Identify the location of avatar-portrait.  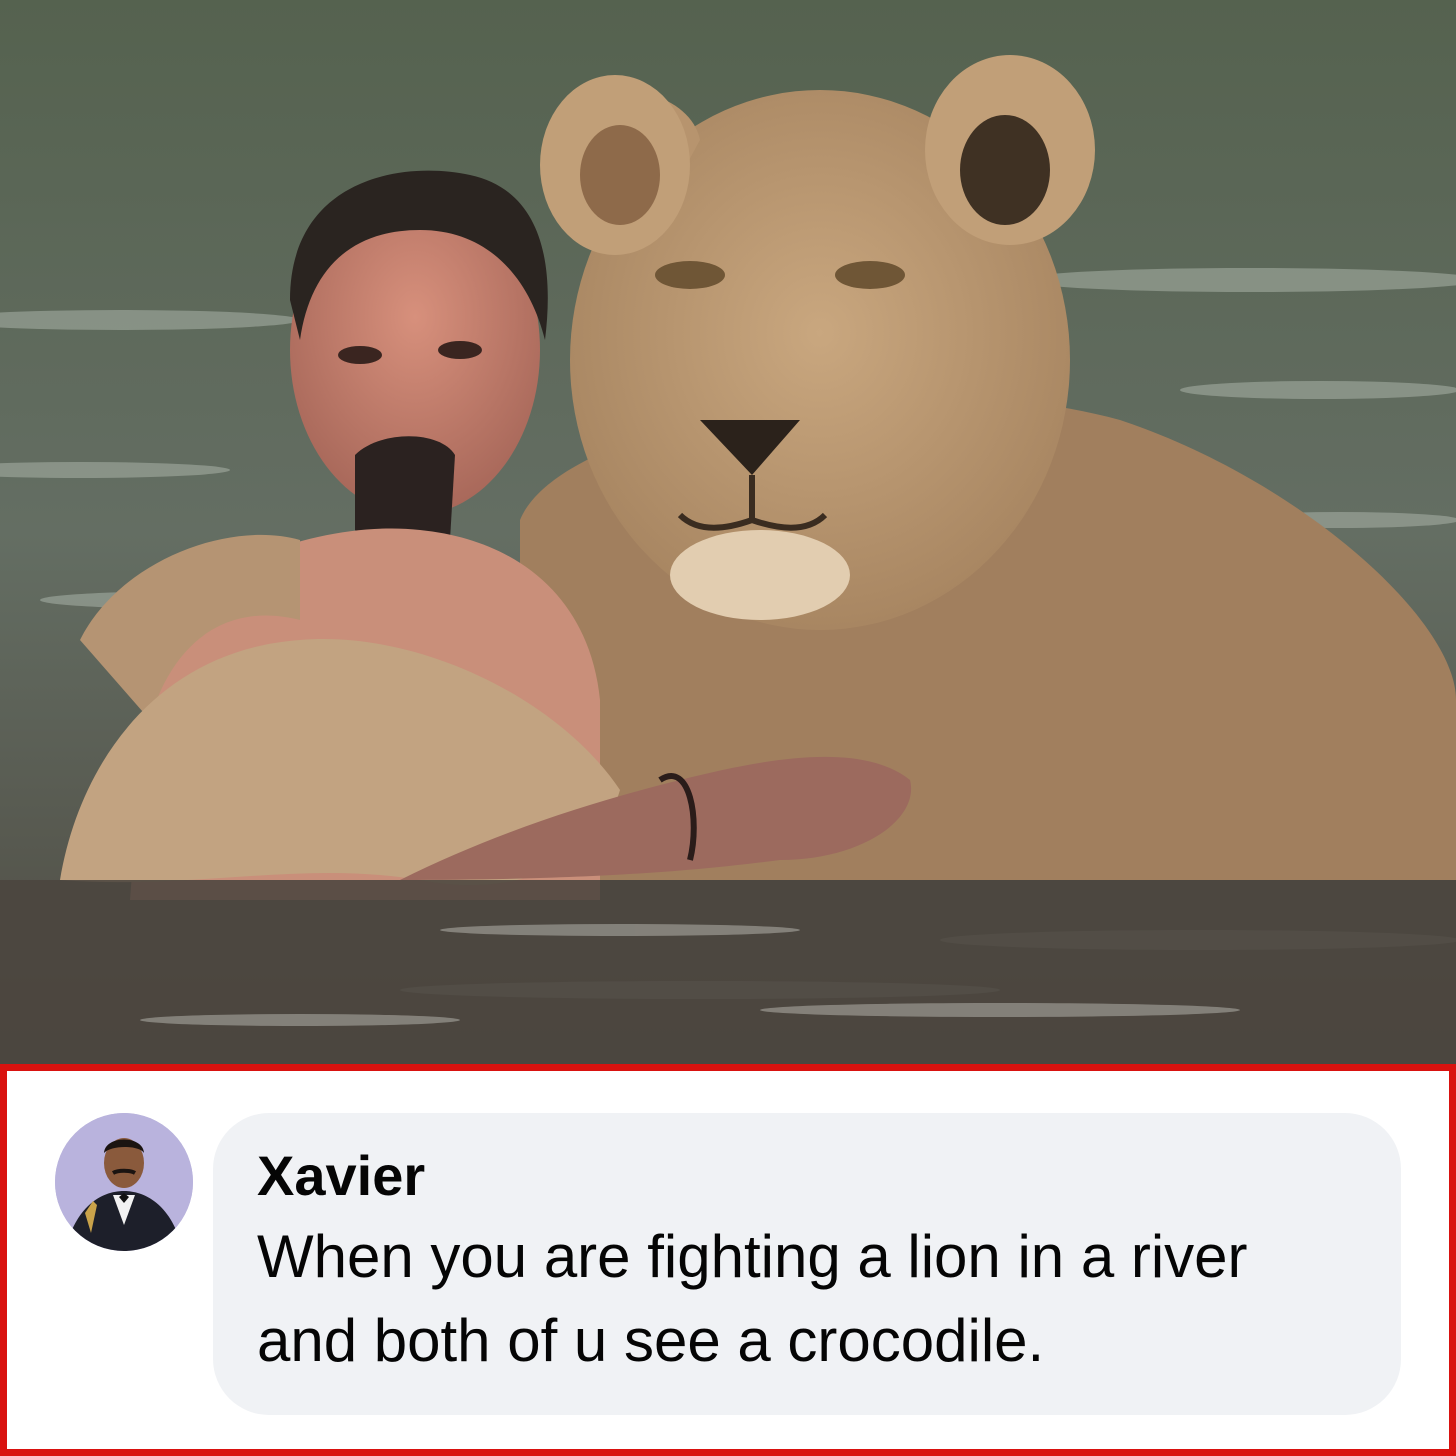
(124, 1182).